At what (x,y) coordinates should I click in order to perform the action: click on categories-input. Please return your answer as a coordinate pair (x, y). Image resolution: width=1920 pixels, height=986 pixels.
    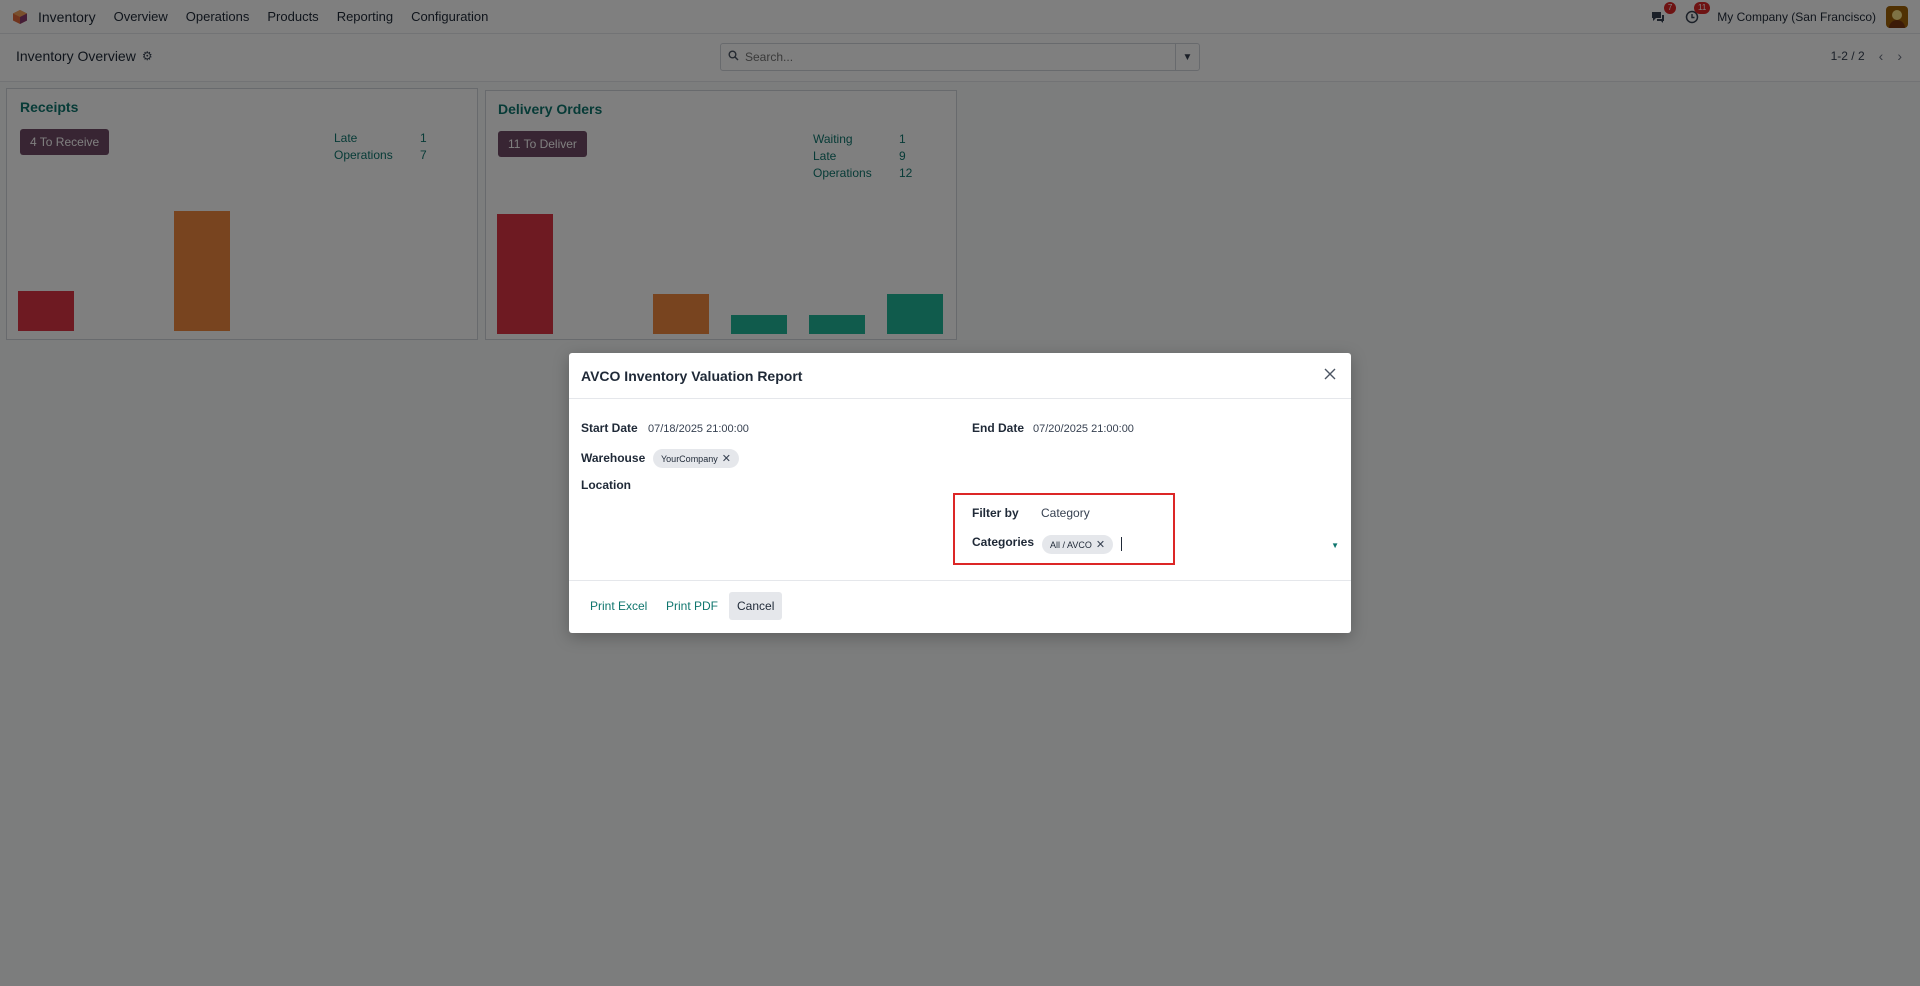
    Looking at the image, I should click on (1121, 544).